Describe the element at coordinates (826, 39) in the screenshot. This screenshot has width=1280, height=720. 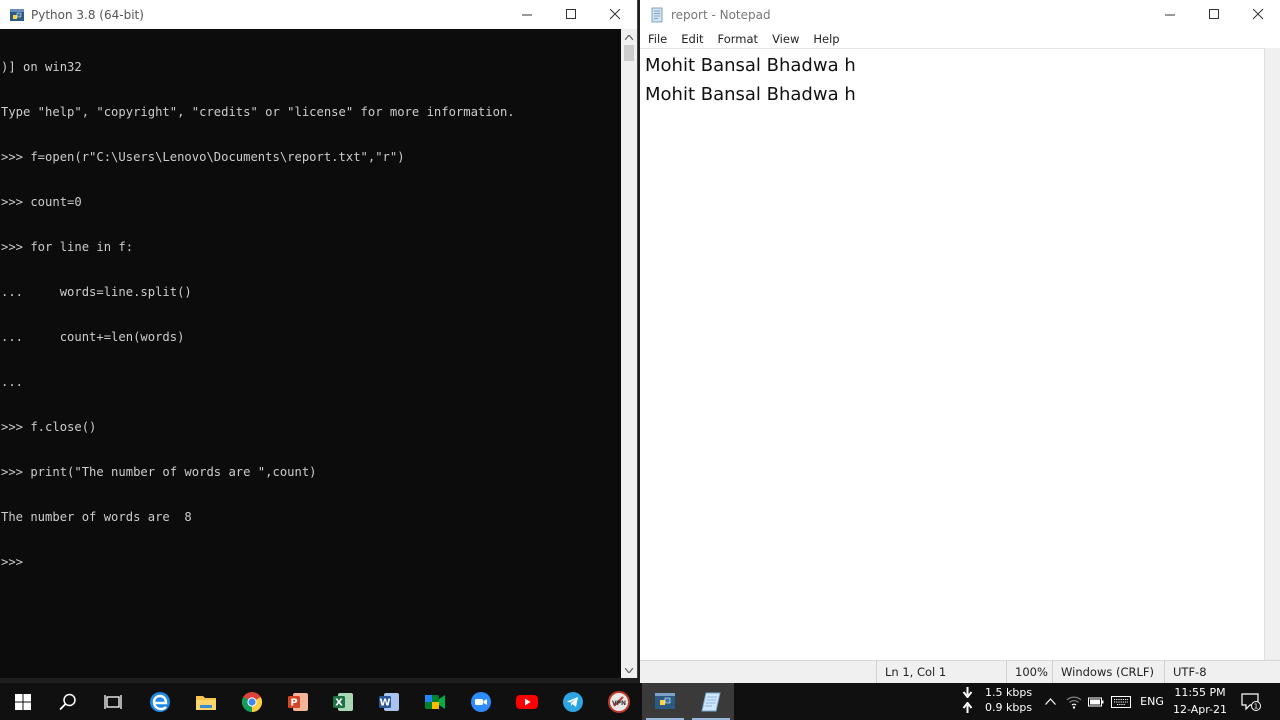
I see `menu-help: Help` at that location.